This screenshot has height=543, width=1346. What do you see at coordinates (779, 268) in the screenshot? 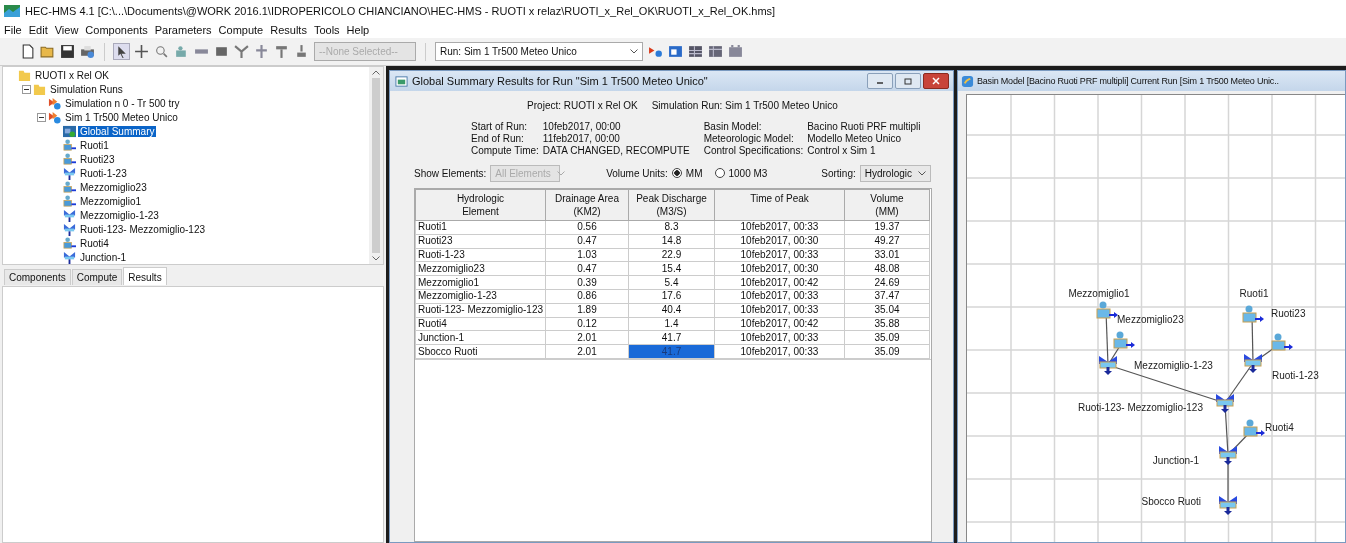
I see `table-cell: 10feb2017, 00:30` at bounding box center [779, 268].